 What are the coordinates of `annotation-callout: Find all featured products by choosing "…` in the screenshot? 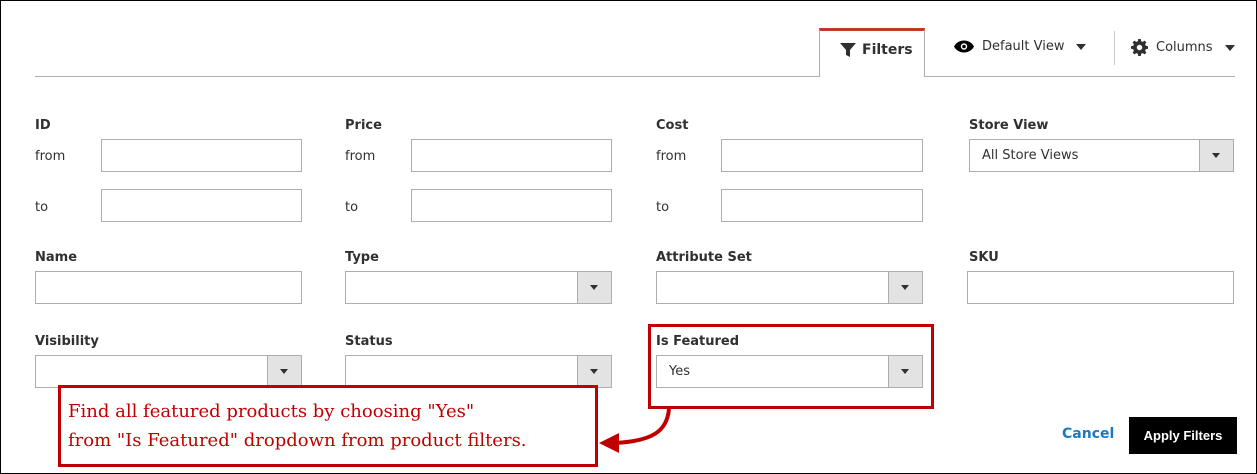 It's located at (328, 426).